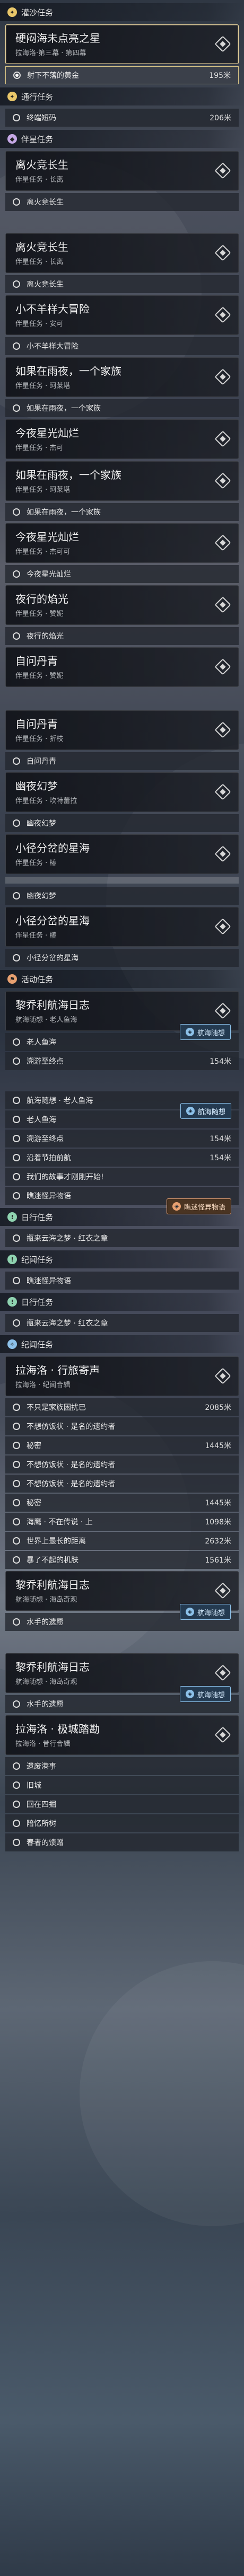 The width and height of the screenshot is (244, 2576). What do you see at coordinates (51, 53) in the screenshot?
I see `quest-subtitle: 拉海洛·第三幕 · 第四幕` at bounding box center [51, 53].